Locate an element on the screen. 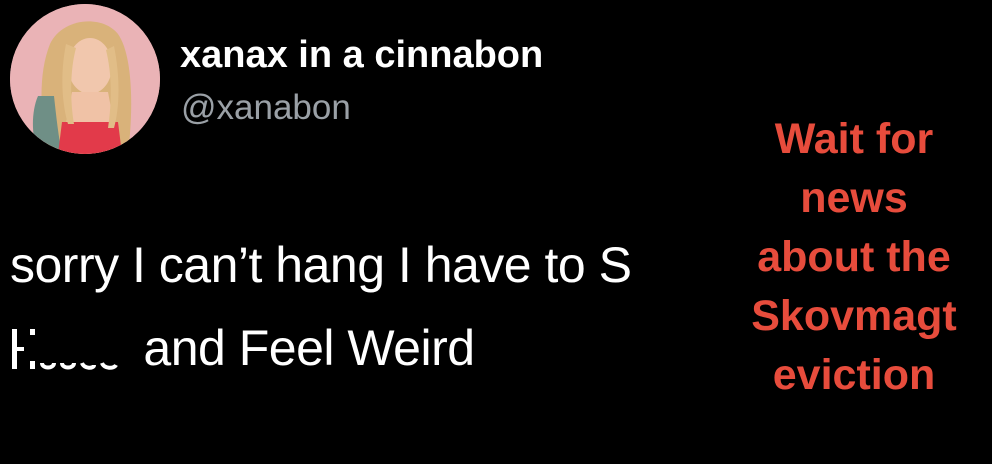 Image resolution: width=992 pixels, height=464 pixels. tweet-text-line-1: sorry I can’t hang I have to S is located at coordinates (321, 265).